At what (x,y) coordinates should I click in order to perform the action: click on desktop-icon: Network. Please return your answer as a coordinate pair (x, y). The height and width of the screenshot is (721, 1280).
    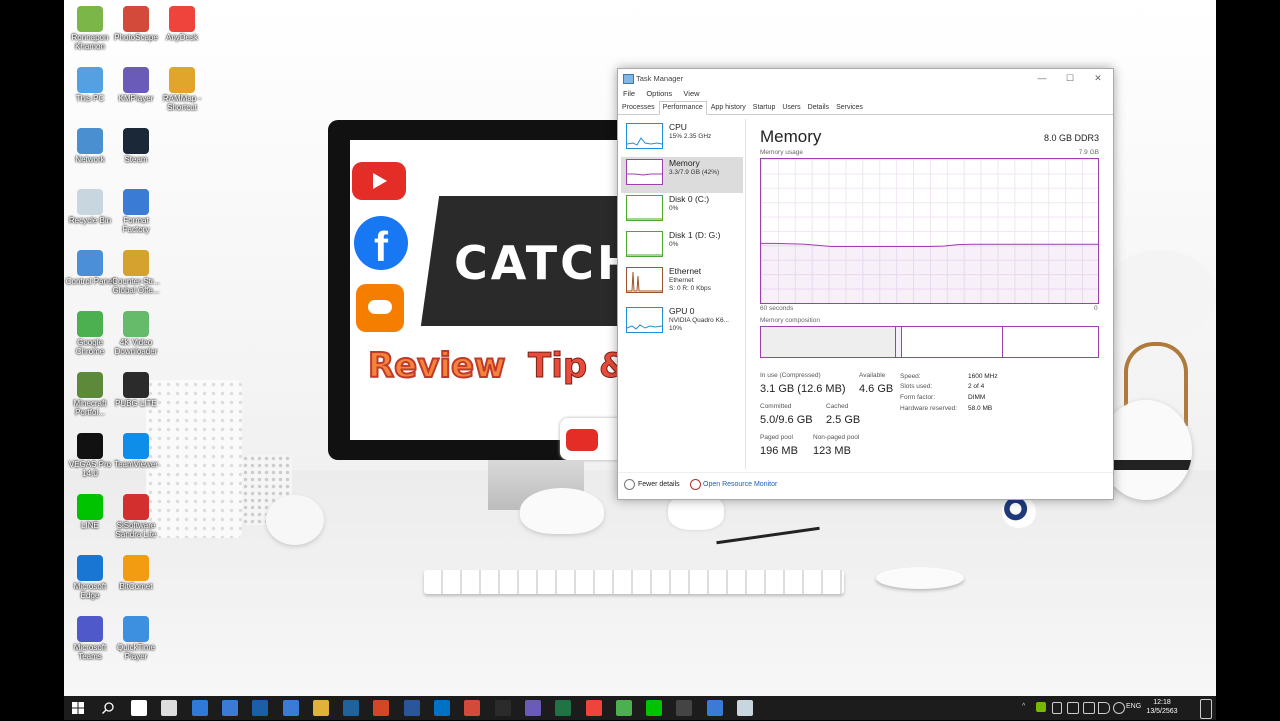
    Looking at the image, I should click on (90, 145).